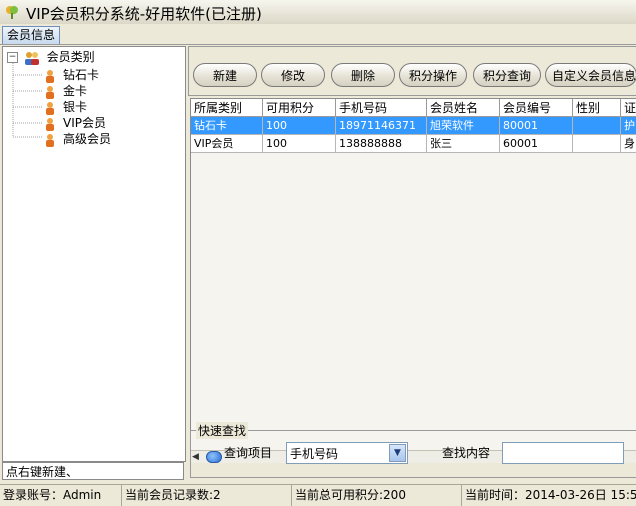 Image resolution: width=636 pixels, height=506 pixels. I want to click on column-header: 手机号码, so click(381, 108).